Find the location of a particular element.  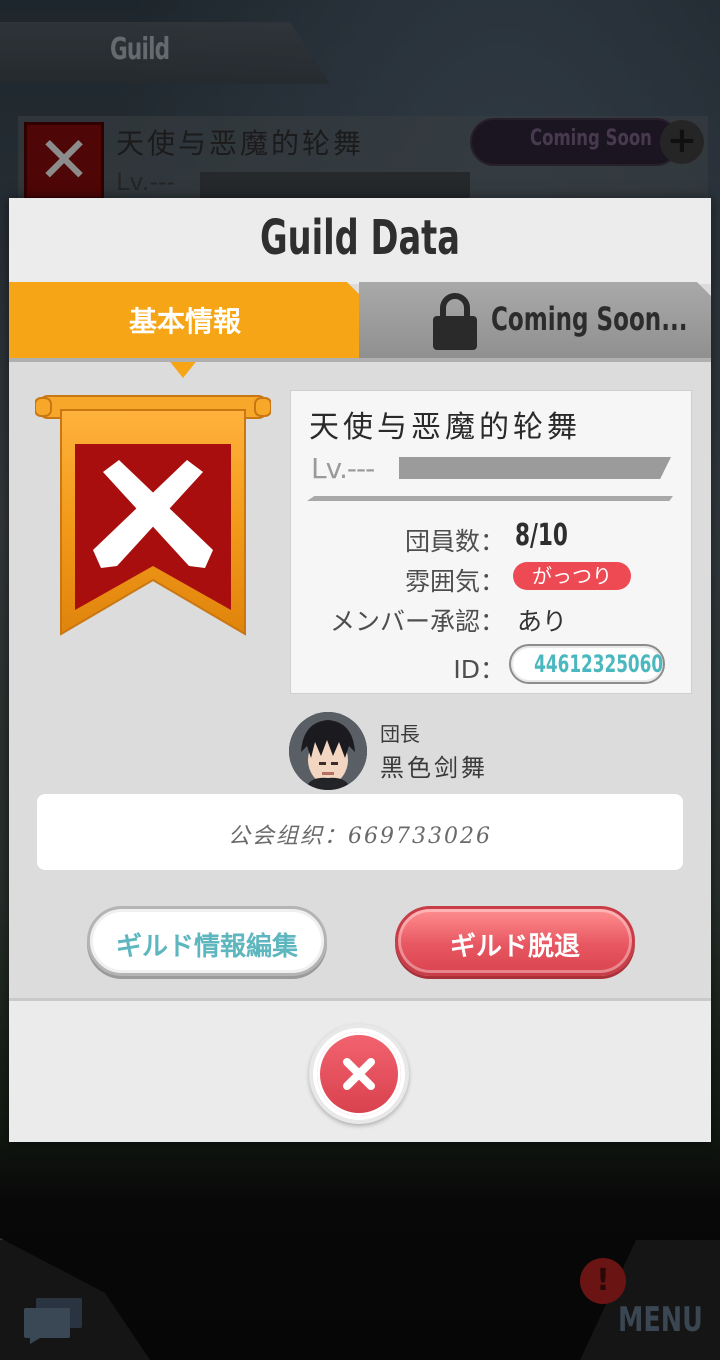

alert-badge: ! is located at coordinates (603, 1281).